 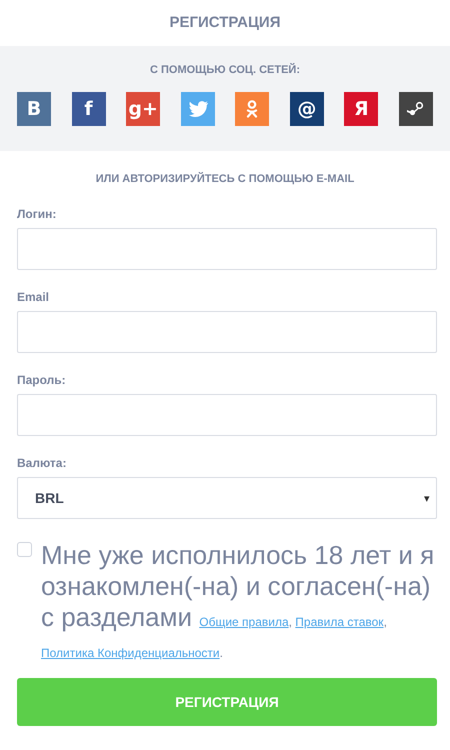 What do you see at coordinates (143, 109) in the screenshot?
I see `social-login-button: g+` at bounding box center [143, 109].